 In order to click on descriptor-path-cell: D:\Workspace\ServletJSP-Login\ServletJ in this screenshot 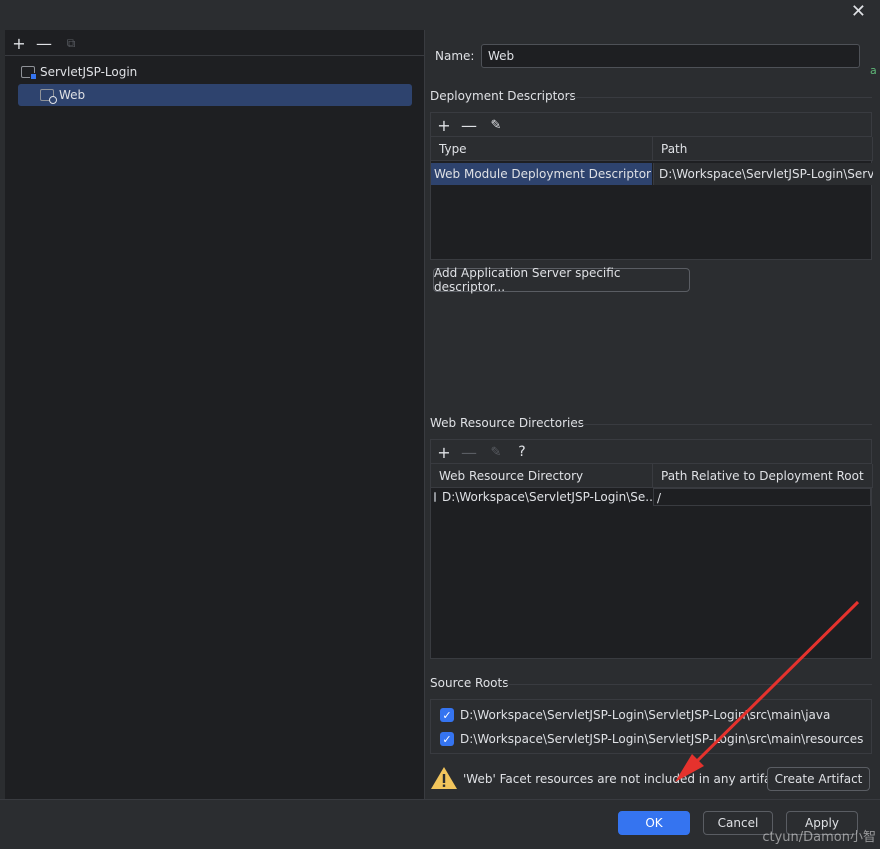, I will do `click(763, 174)`.